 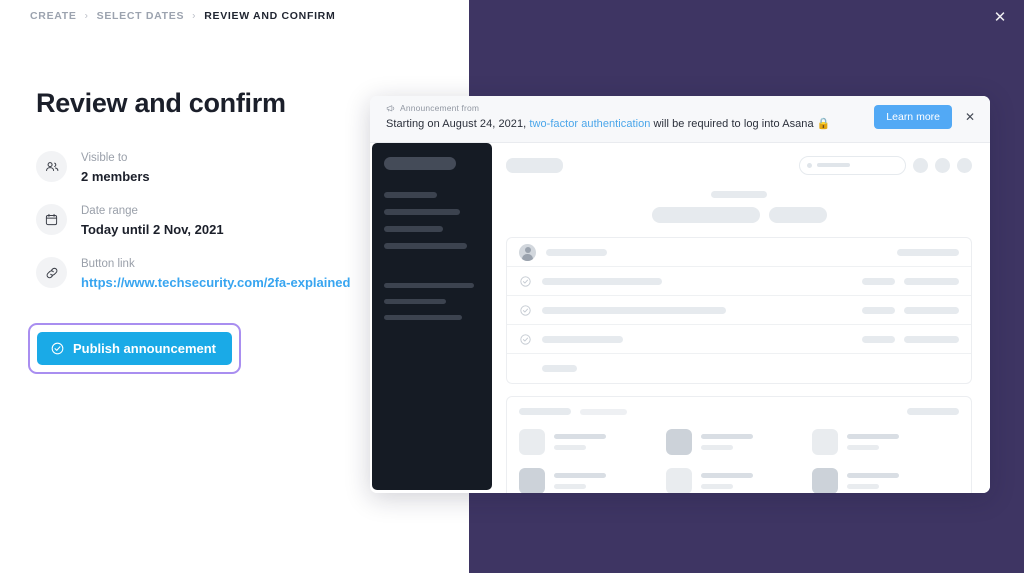 What do you see at coordinates (559, 368) in the screenshot?
I see `row-footer-placeholder` at bounding box center [559, 368].